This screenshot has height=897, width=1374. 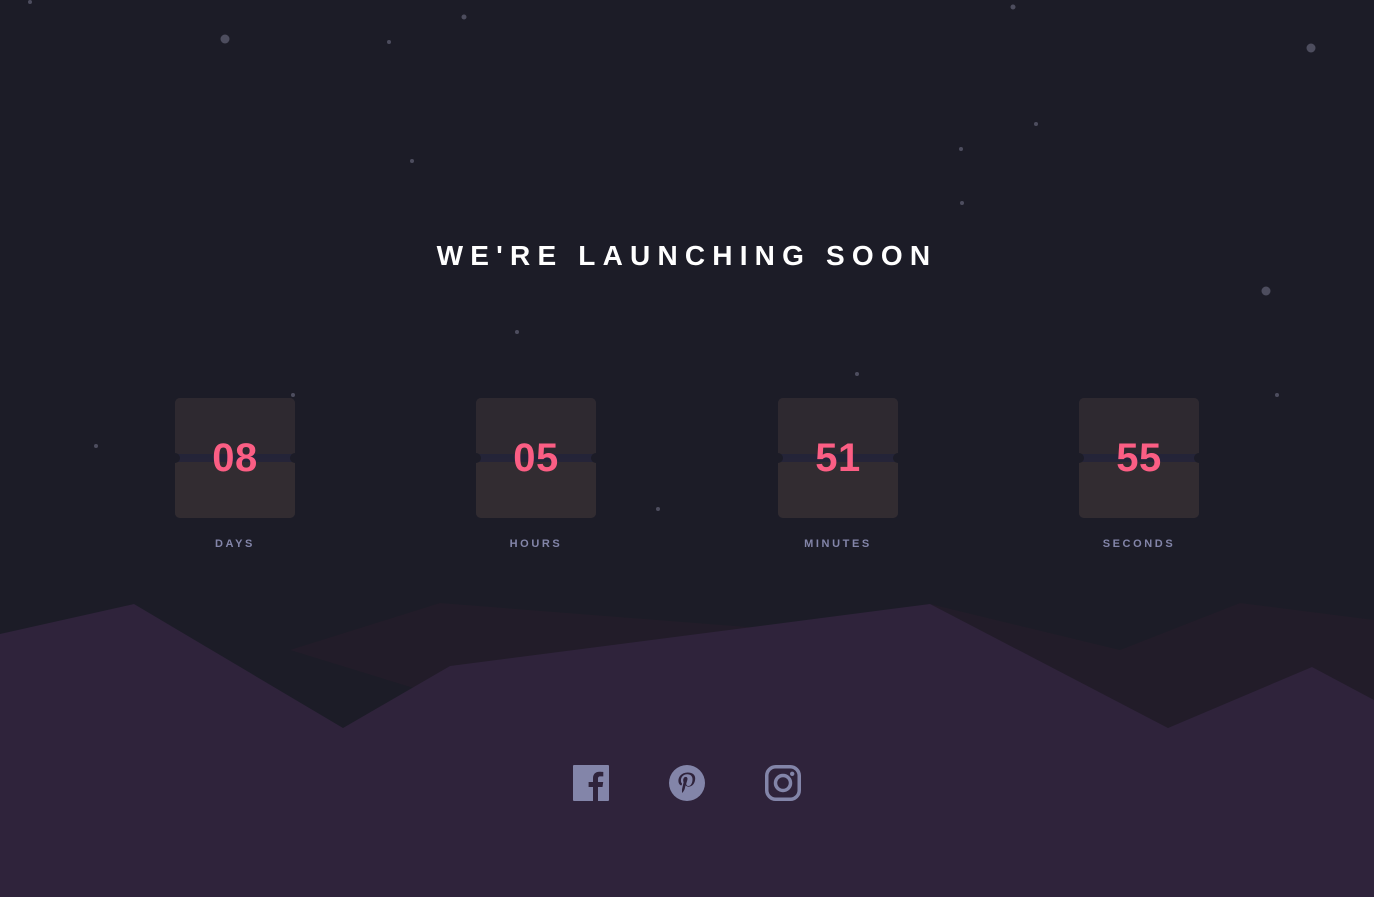 I want to click on instagram-icon, so click(x=783, y=783).